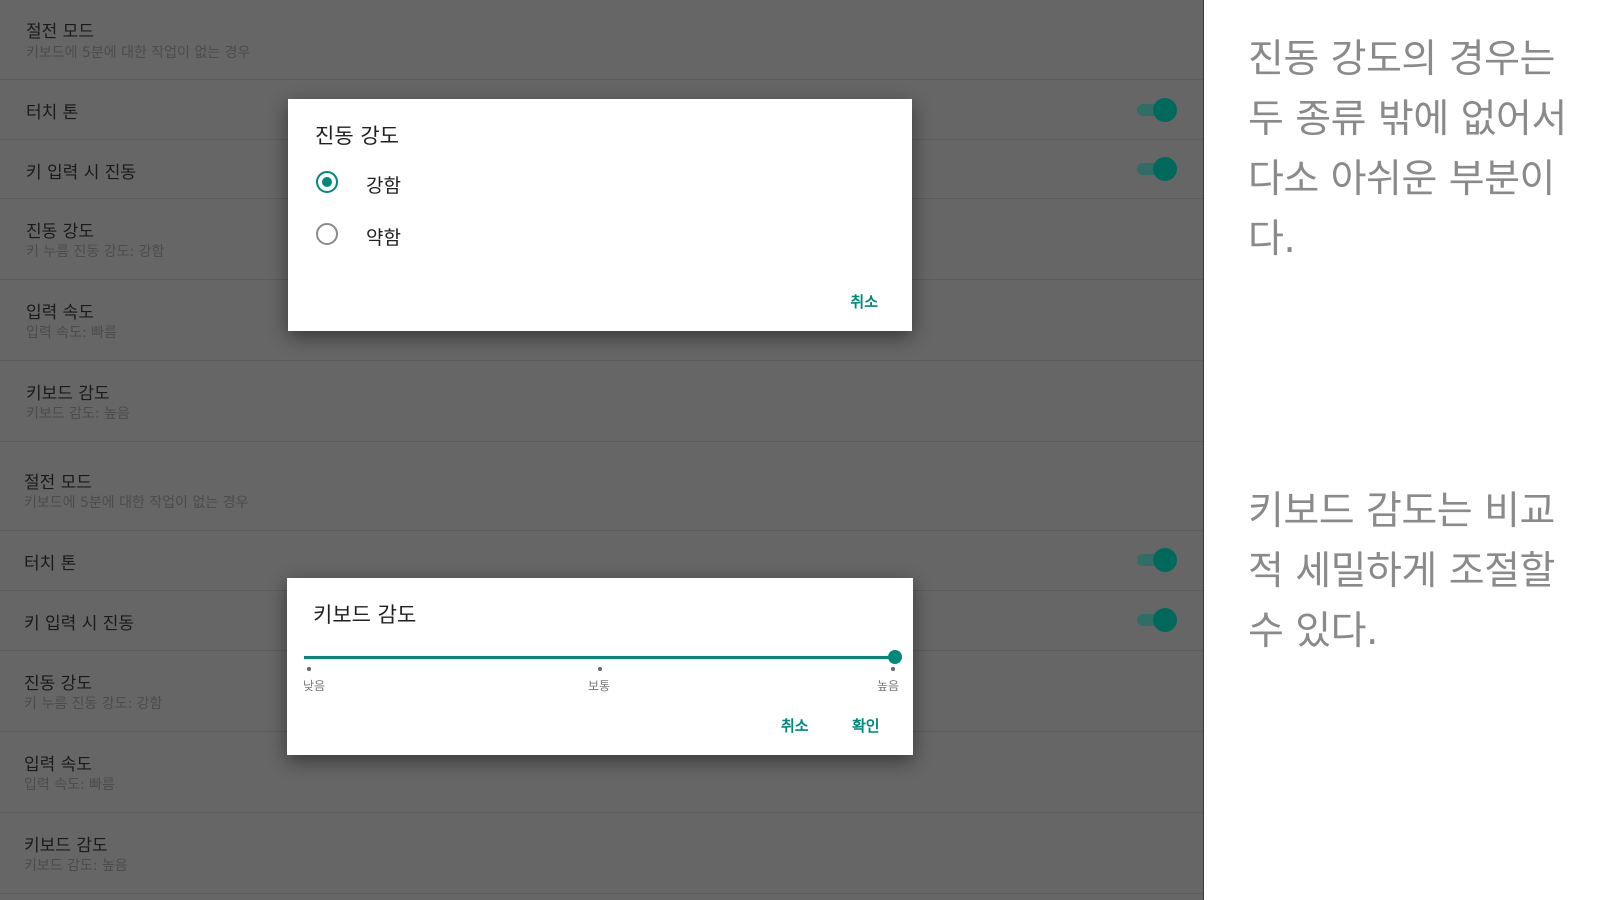  I want to click on radio-weak, so click(327, 234).